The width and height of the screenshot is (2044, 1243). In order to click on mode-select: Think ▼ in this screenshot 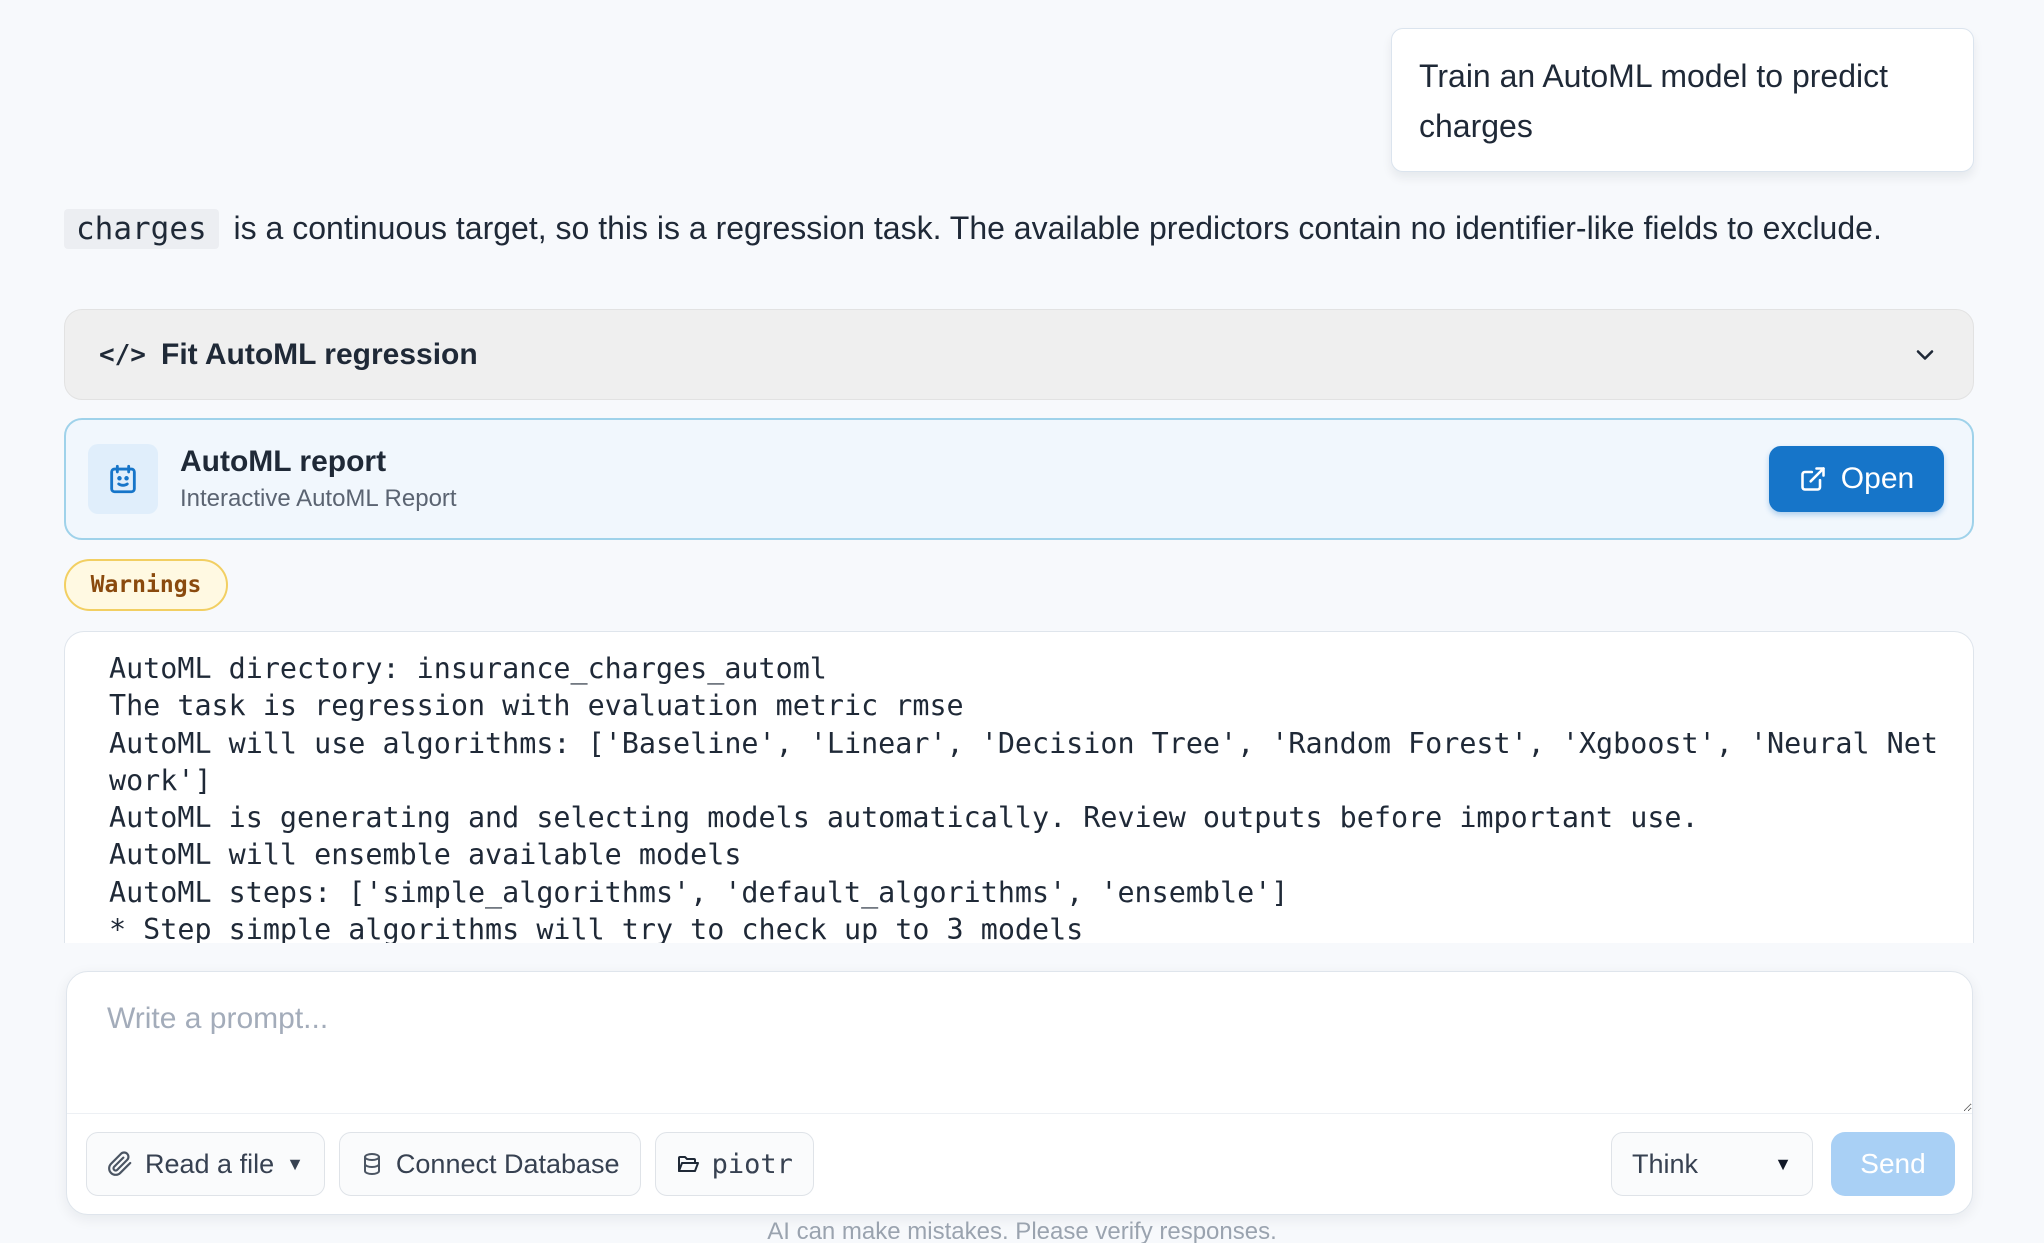, I will do `click(1712, 1164)`.